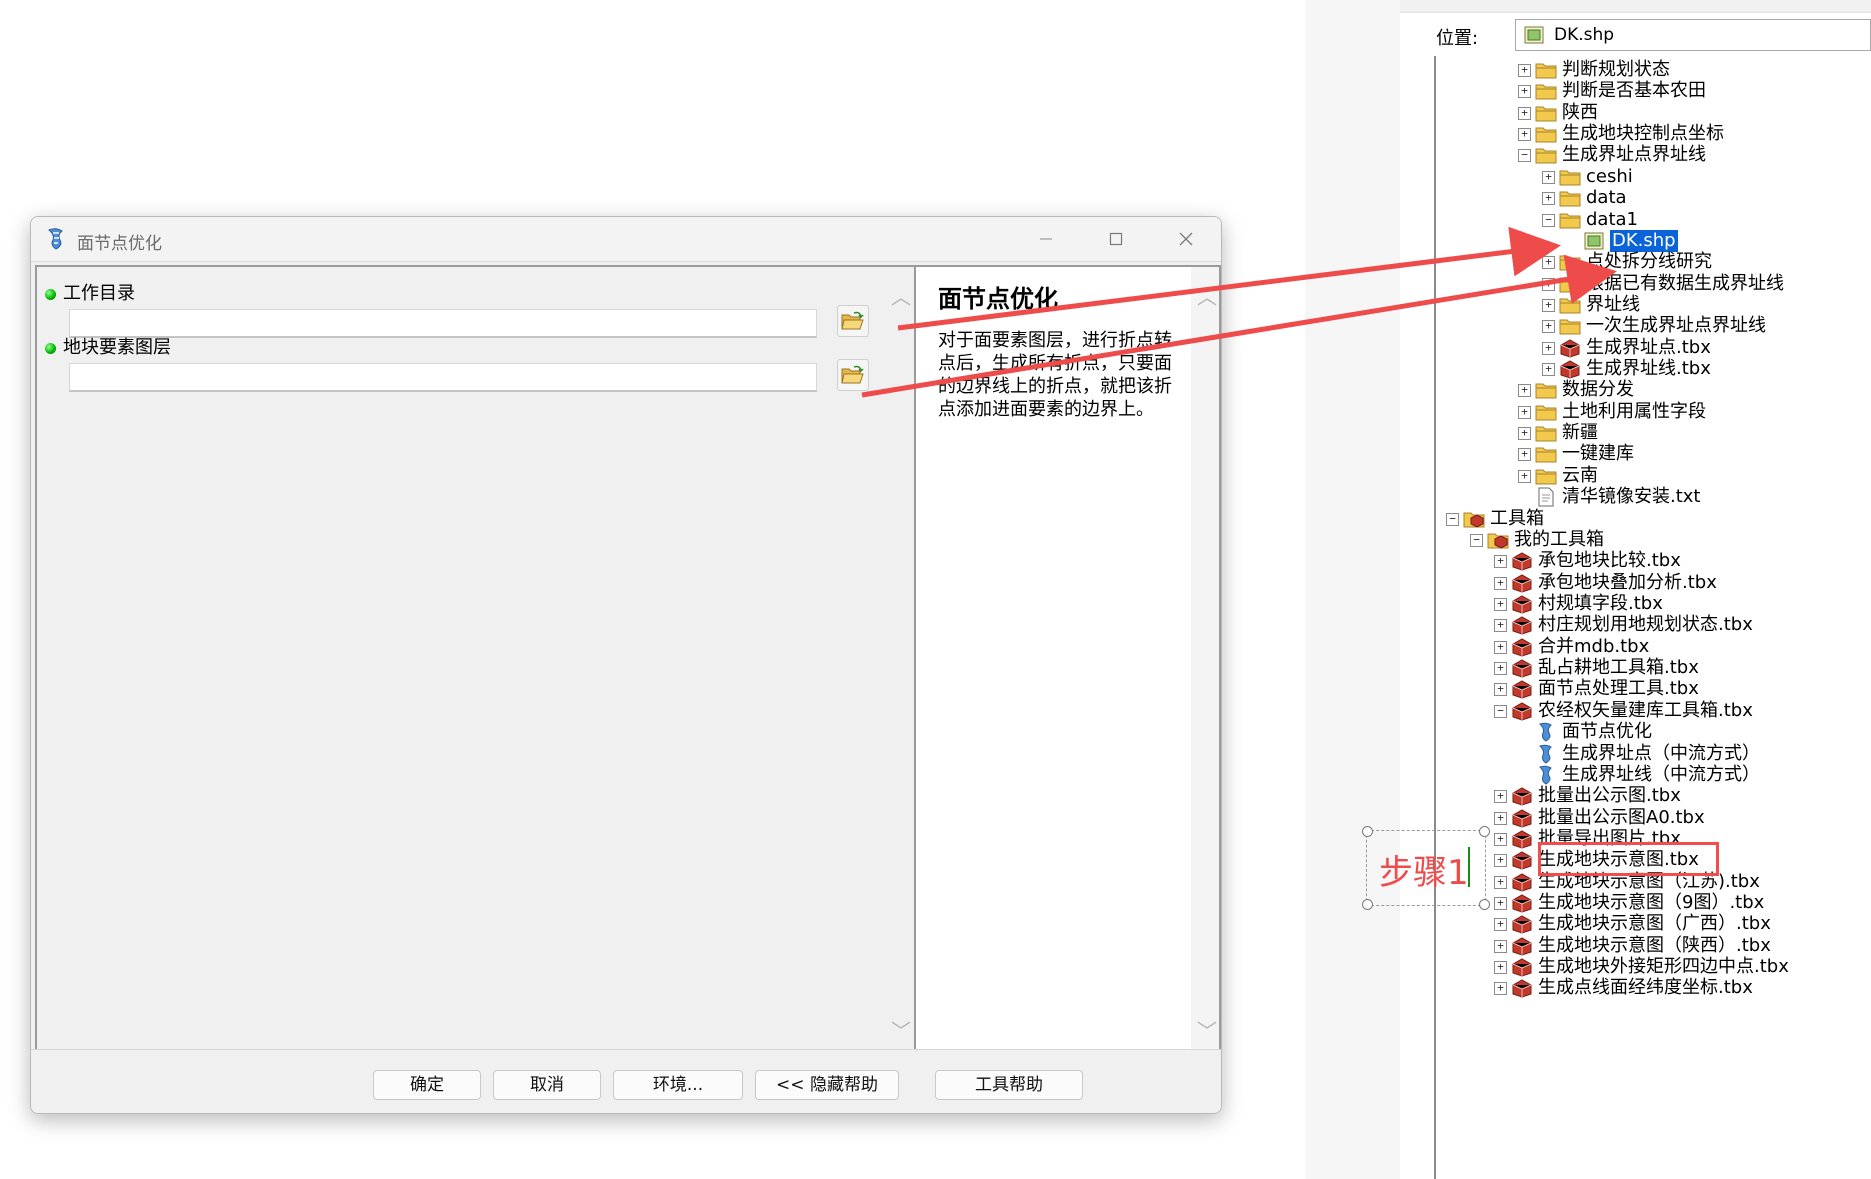  Describe the element at coordinates (1645, 625) in the screenshot. I see `tree-item-label: 村庄规划用地规划状态.tbx` at that location.